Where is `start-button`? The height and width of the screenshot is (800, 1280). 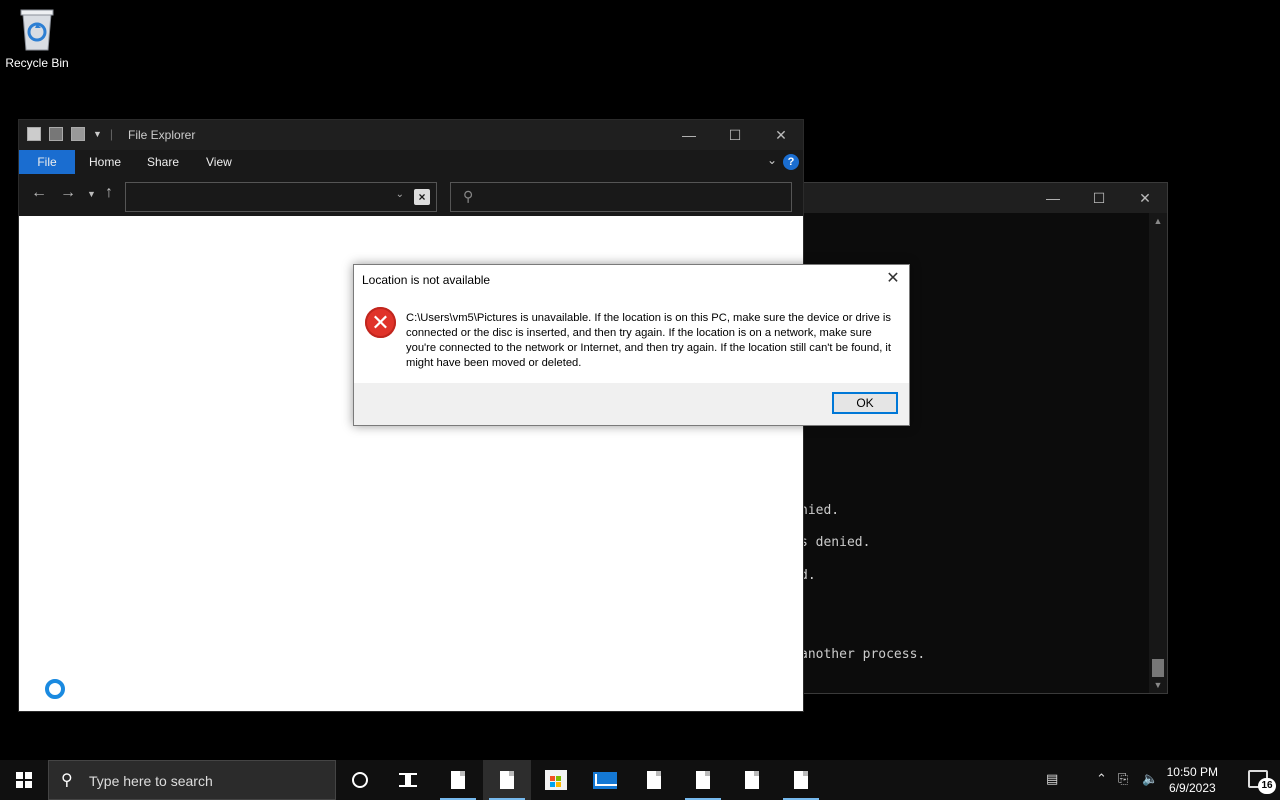
start-button is located at coordinates (24, 780).